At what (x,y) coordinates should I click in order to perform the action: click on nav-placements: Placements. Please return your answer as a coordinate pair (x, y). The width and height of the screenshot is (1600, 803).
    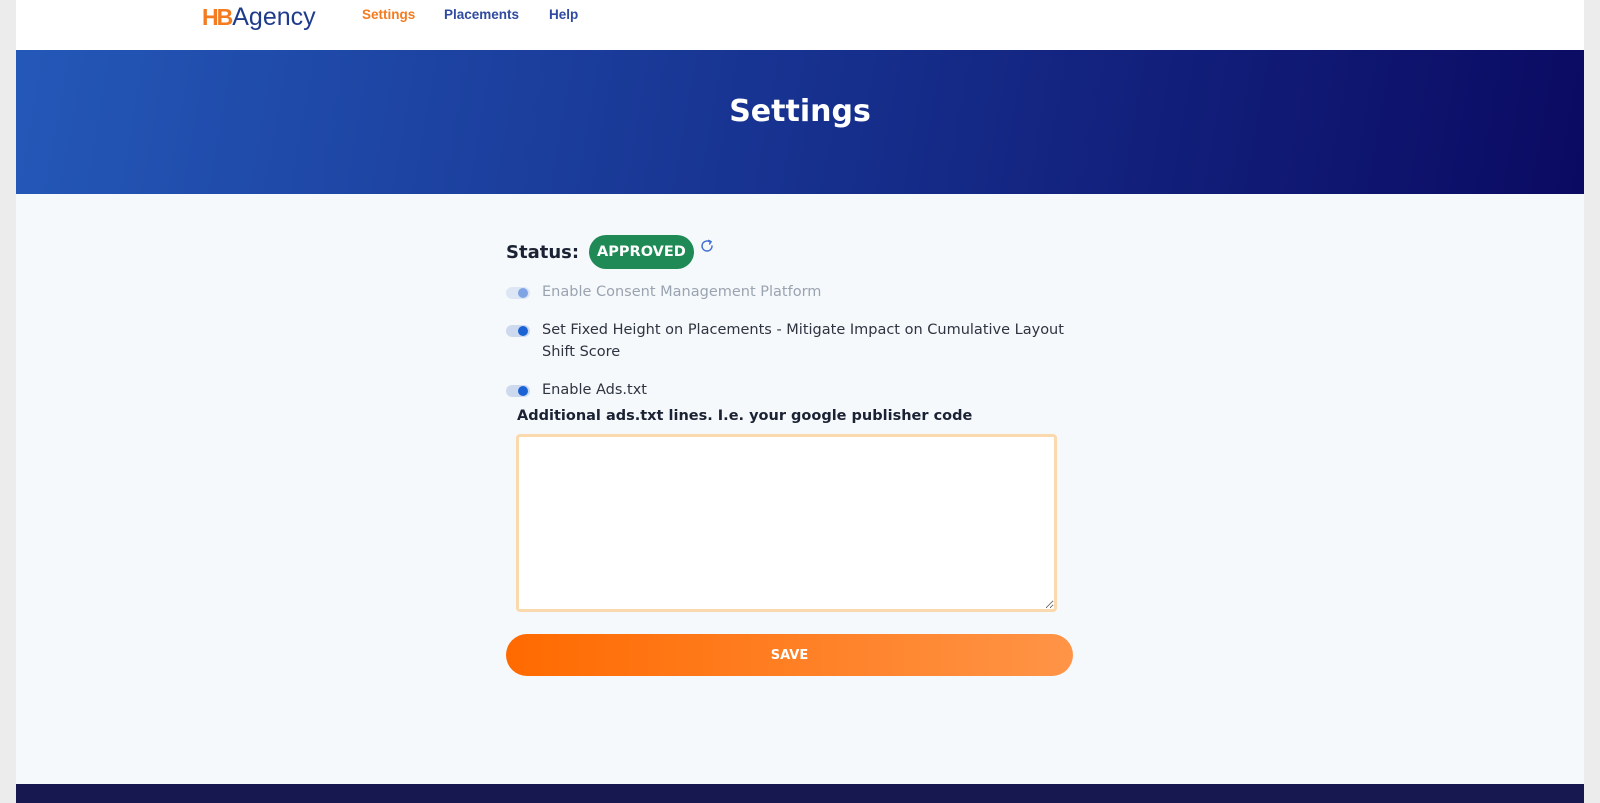
    Looking at the image, I should click on (481, 14).